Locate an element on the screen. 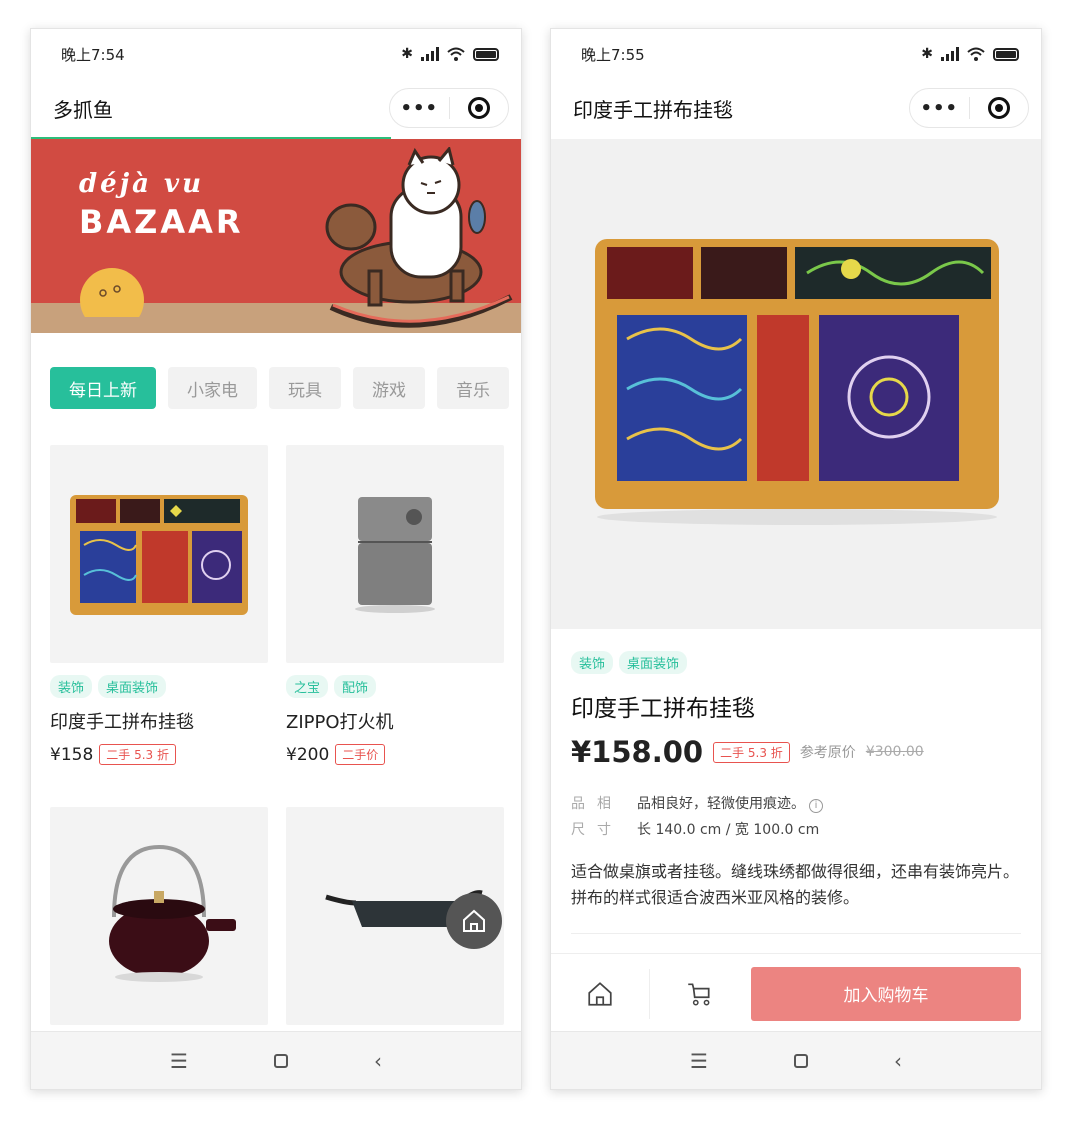 The image size is (1080, 1122). product-image-kettle is located at coordinates (159, 916).